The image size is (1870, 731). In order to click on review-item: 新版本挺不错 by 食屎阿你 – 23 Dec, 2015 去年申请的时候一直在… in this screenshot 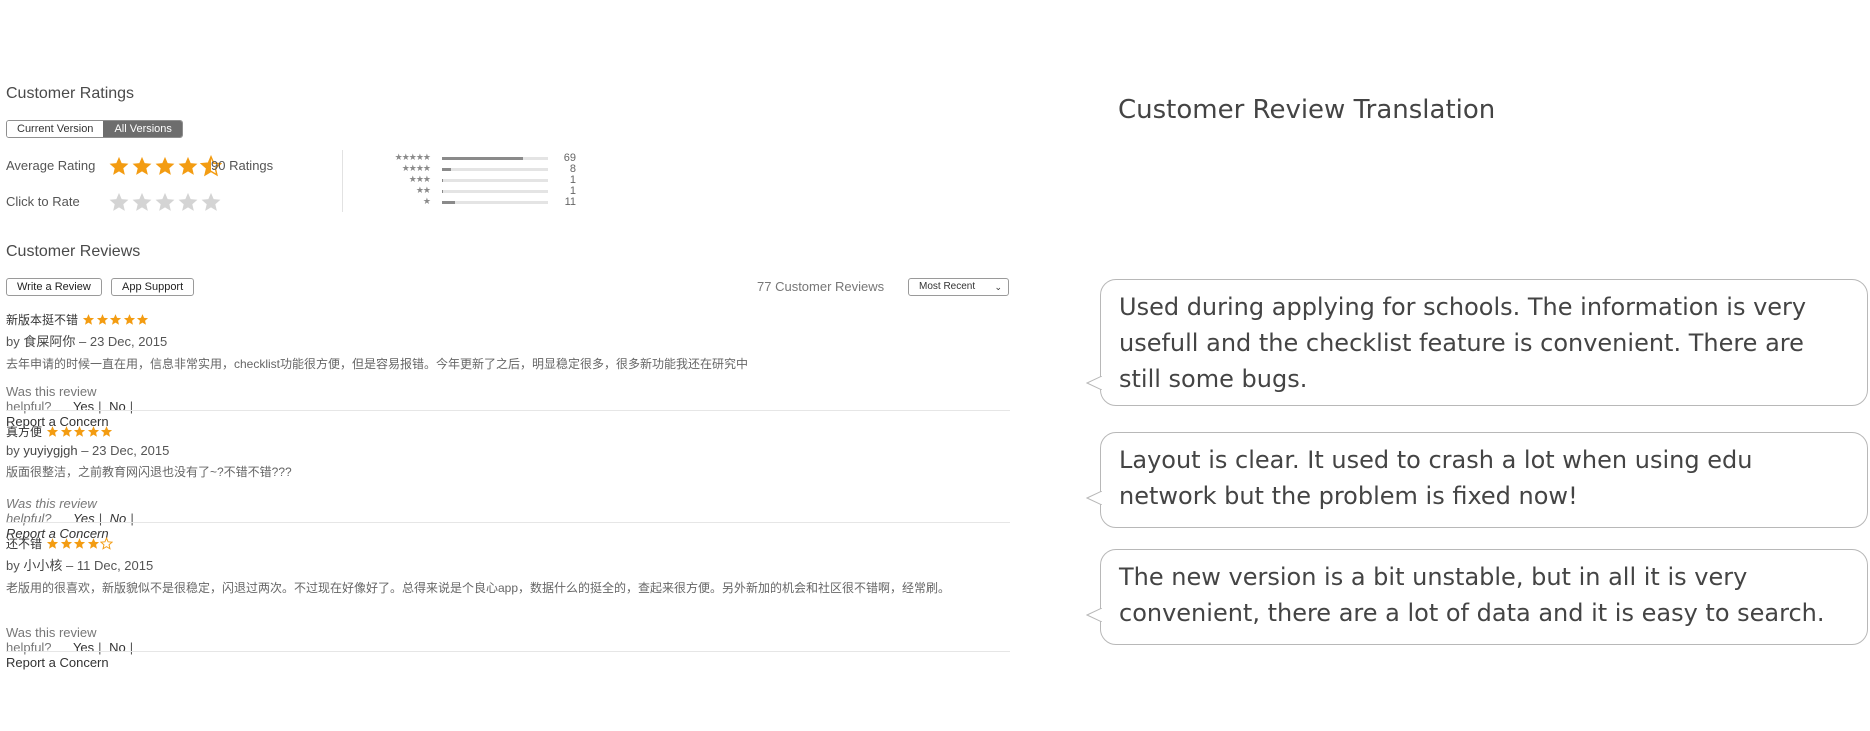, I will do `click(508, 341)`.